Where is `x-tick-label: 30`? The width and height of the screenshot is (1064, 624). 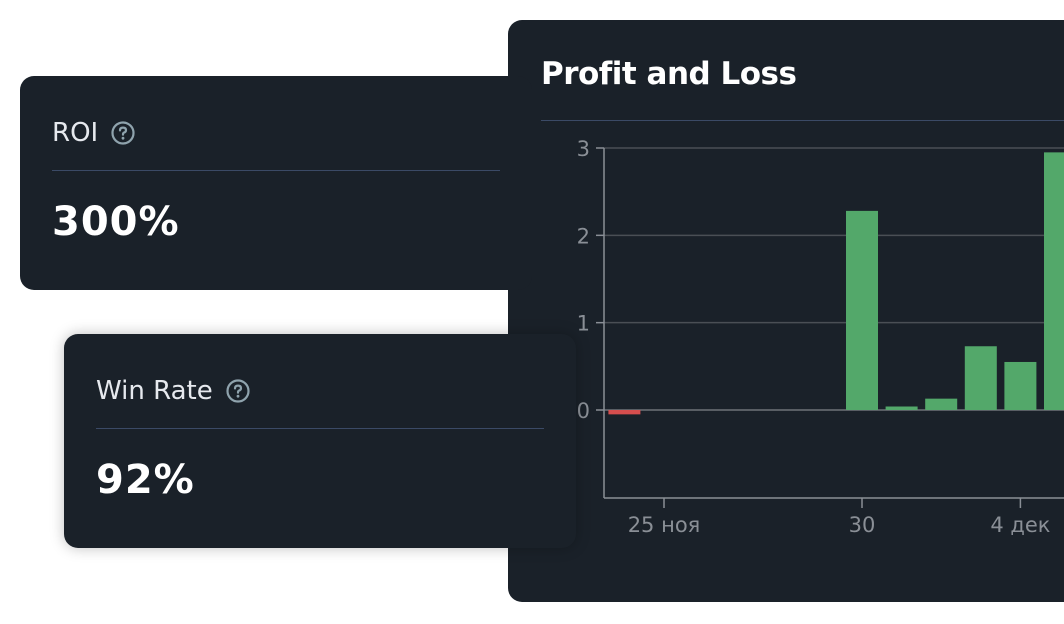 x-tick-label: 30 is located at coordinates (862, 525).